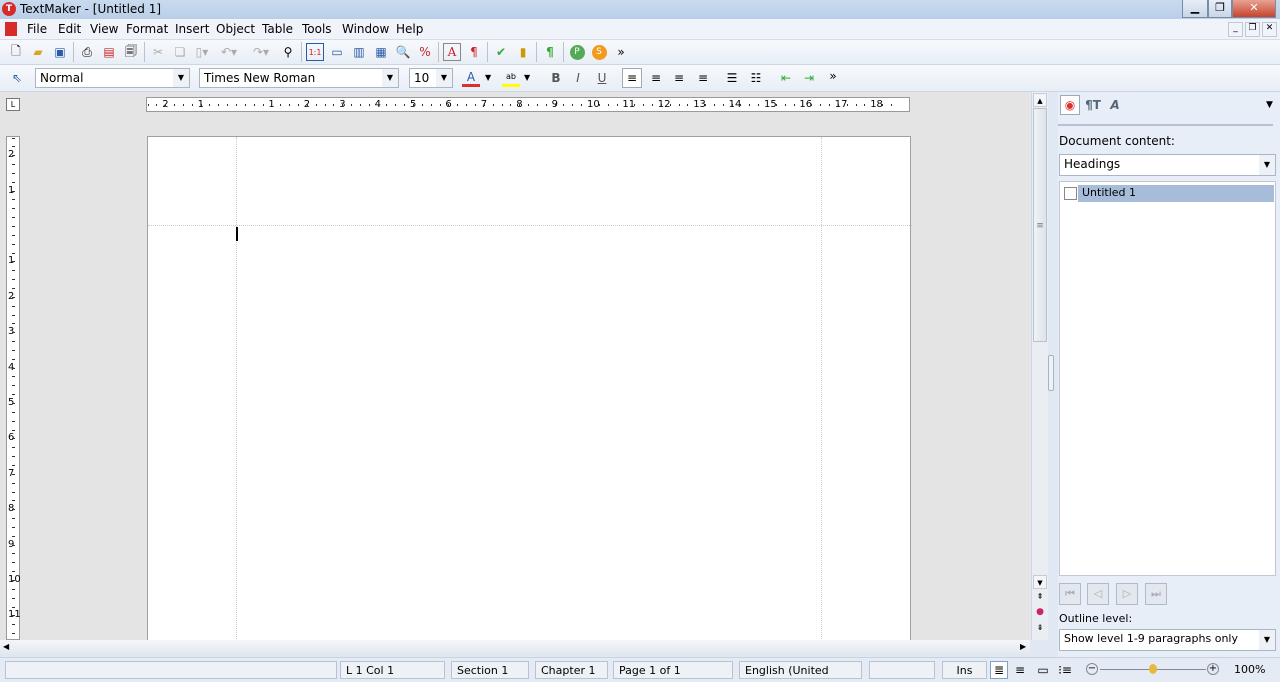  What do you see at coordinates (1220, 9) in the screenshot?
I see `maximize-button: ❐` at bounding box center [1220, 9].